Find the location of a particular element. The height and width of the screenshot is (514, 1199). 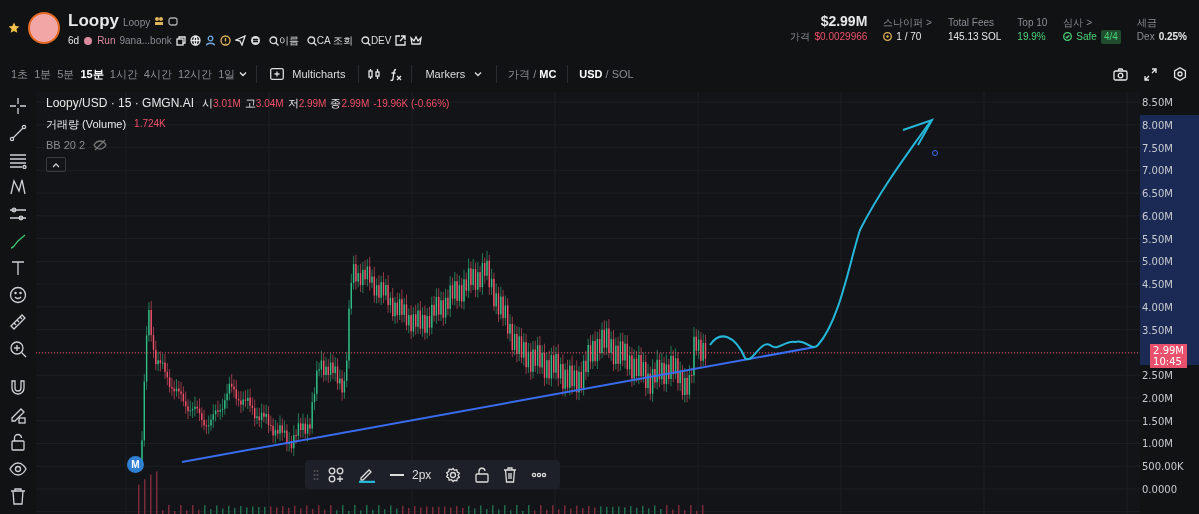

volume-value: 1.724K is located at coordinates (150, 124).